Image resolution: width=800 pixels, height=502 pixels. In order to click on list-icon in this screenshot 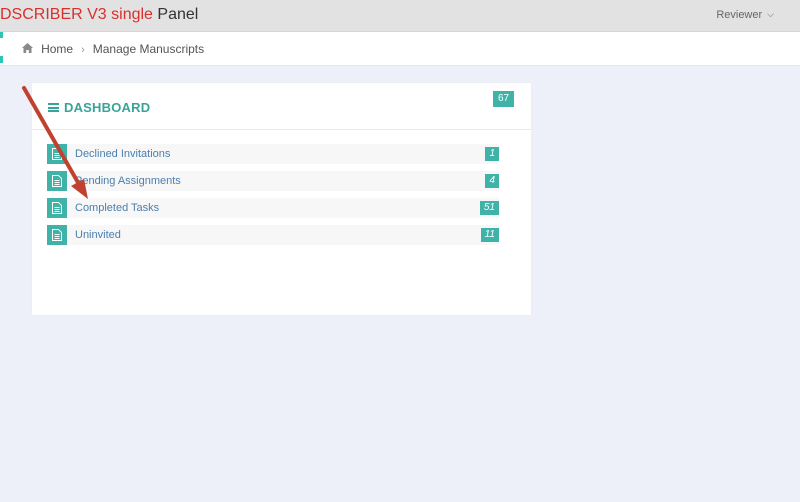, I will do `click(53, 107)`.